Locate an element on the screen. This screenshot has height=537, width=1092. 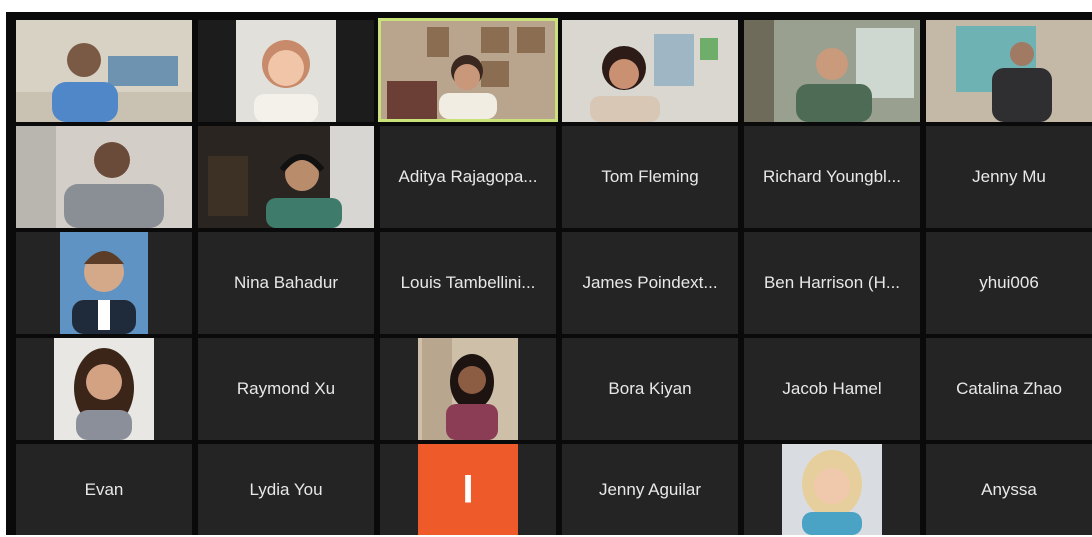
participant-name: Bora Kiyan is located at coordinates (650, 388).